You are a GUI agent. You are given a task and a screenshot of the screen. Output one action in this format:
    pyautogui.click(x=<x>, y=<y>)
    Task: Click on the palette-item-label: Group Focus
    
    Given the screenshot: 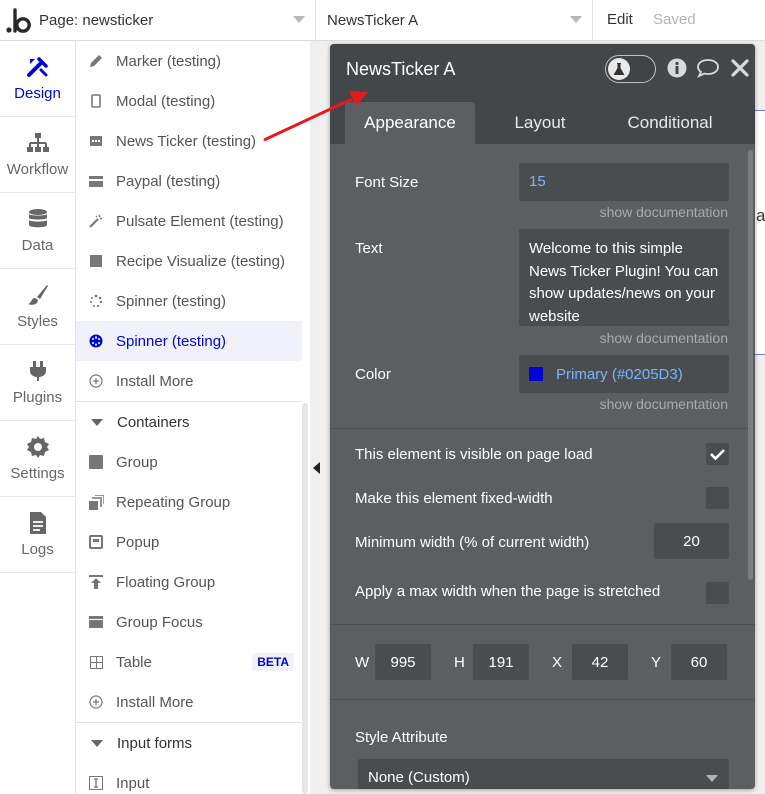 What is the action you would take?
    pyautogui.click(x=159, y=622)
    